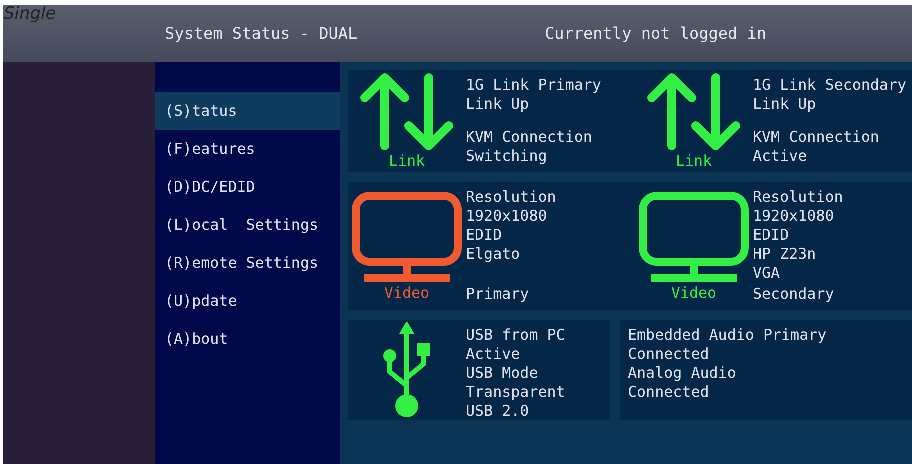 The width and height of the screenshot is (912, 464). What do you see at coordinates (516, 335) in the screenshot?
I see `usb-info-line: USB from PC` at bounding box center [516, 335].